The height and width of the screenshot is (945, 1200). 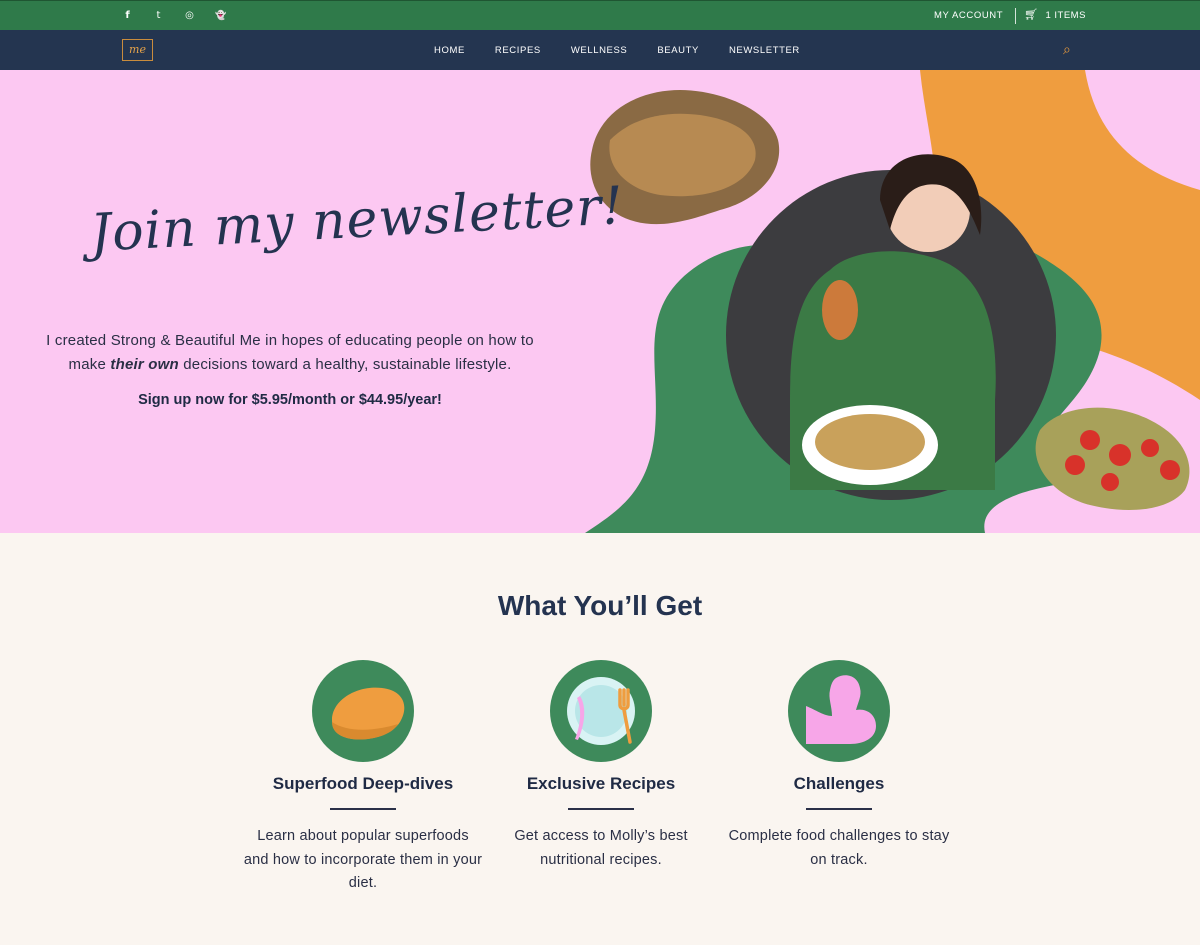 What do you see at coordinates (1065, 15) in the screenshot?
I see `cart-count: 1 ITEMS` at bounding box center [1065, 15].